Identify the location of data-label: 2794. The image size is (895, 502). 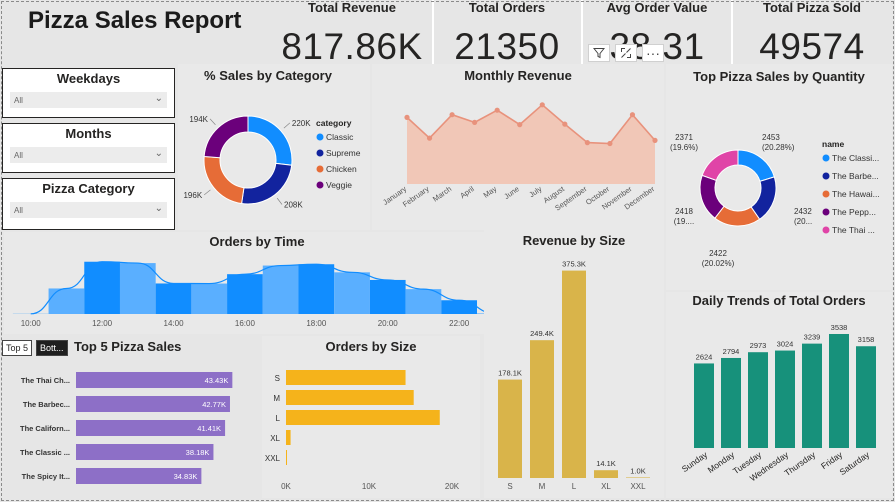
(731, 351).